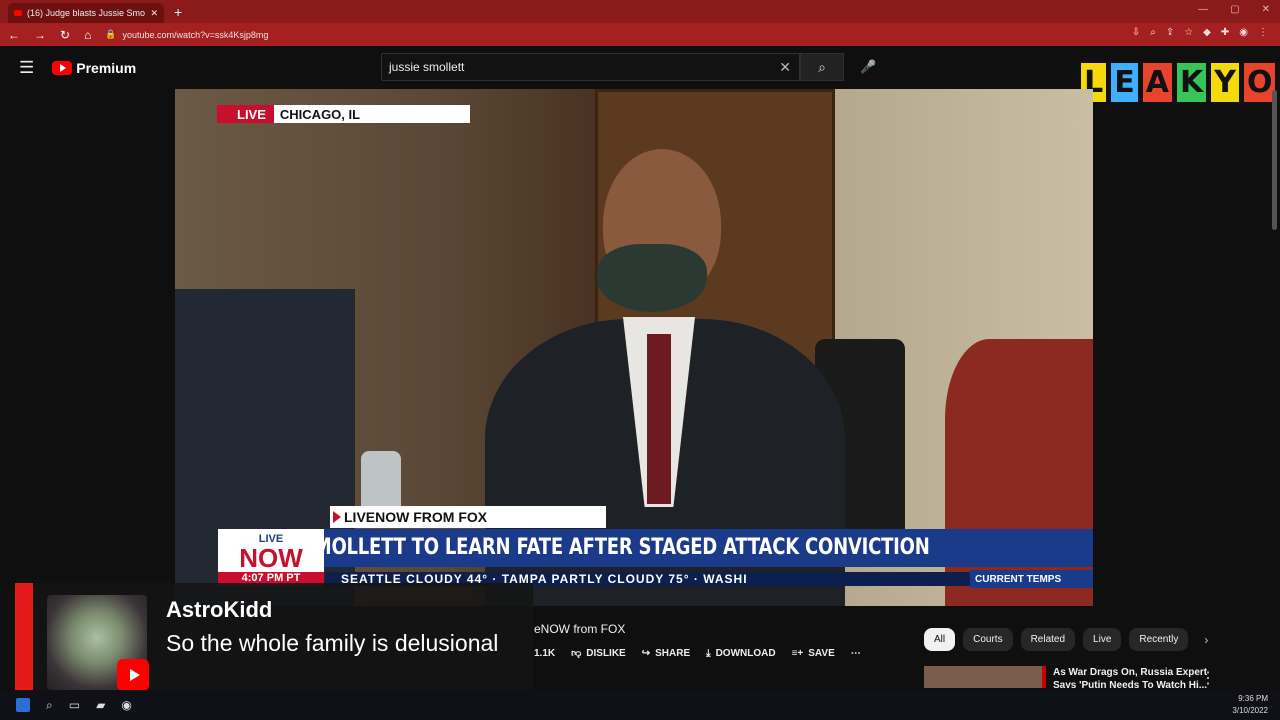 The image size is (1280, 720). Describe the element at coordinates (1206, 640) in the screenshot. I see `chevron-right-icon: ›` at that location.